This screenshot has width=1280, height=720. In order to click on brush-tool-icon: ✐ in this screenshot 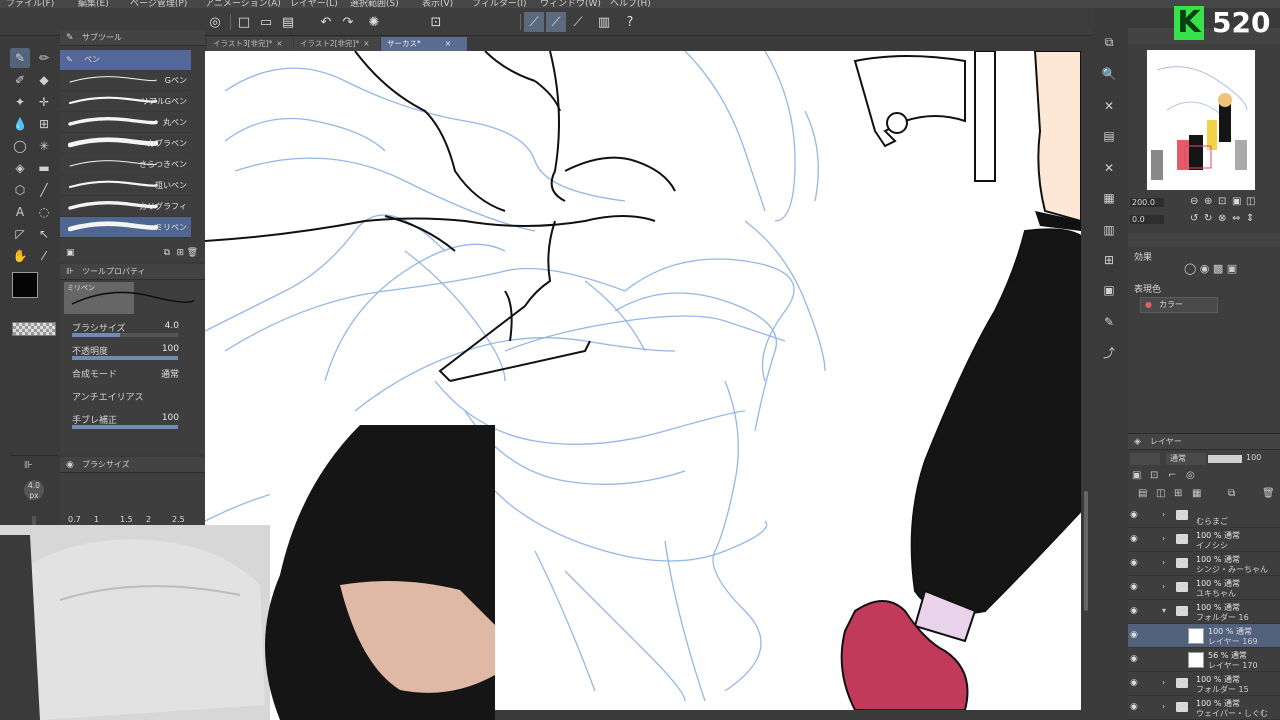, I will do `click(20, 80)`.